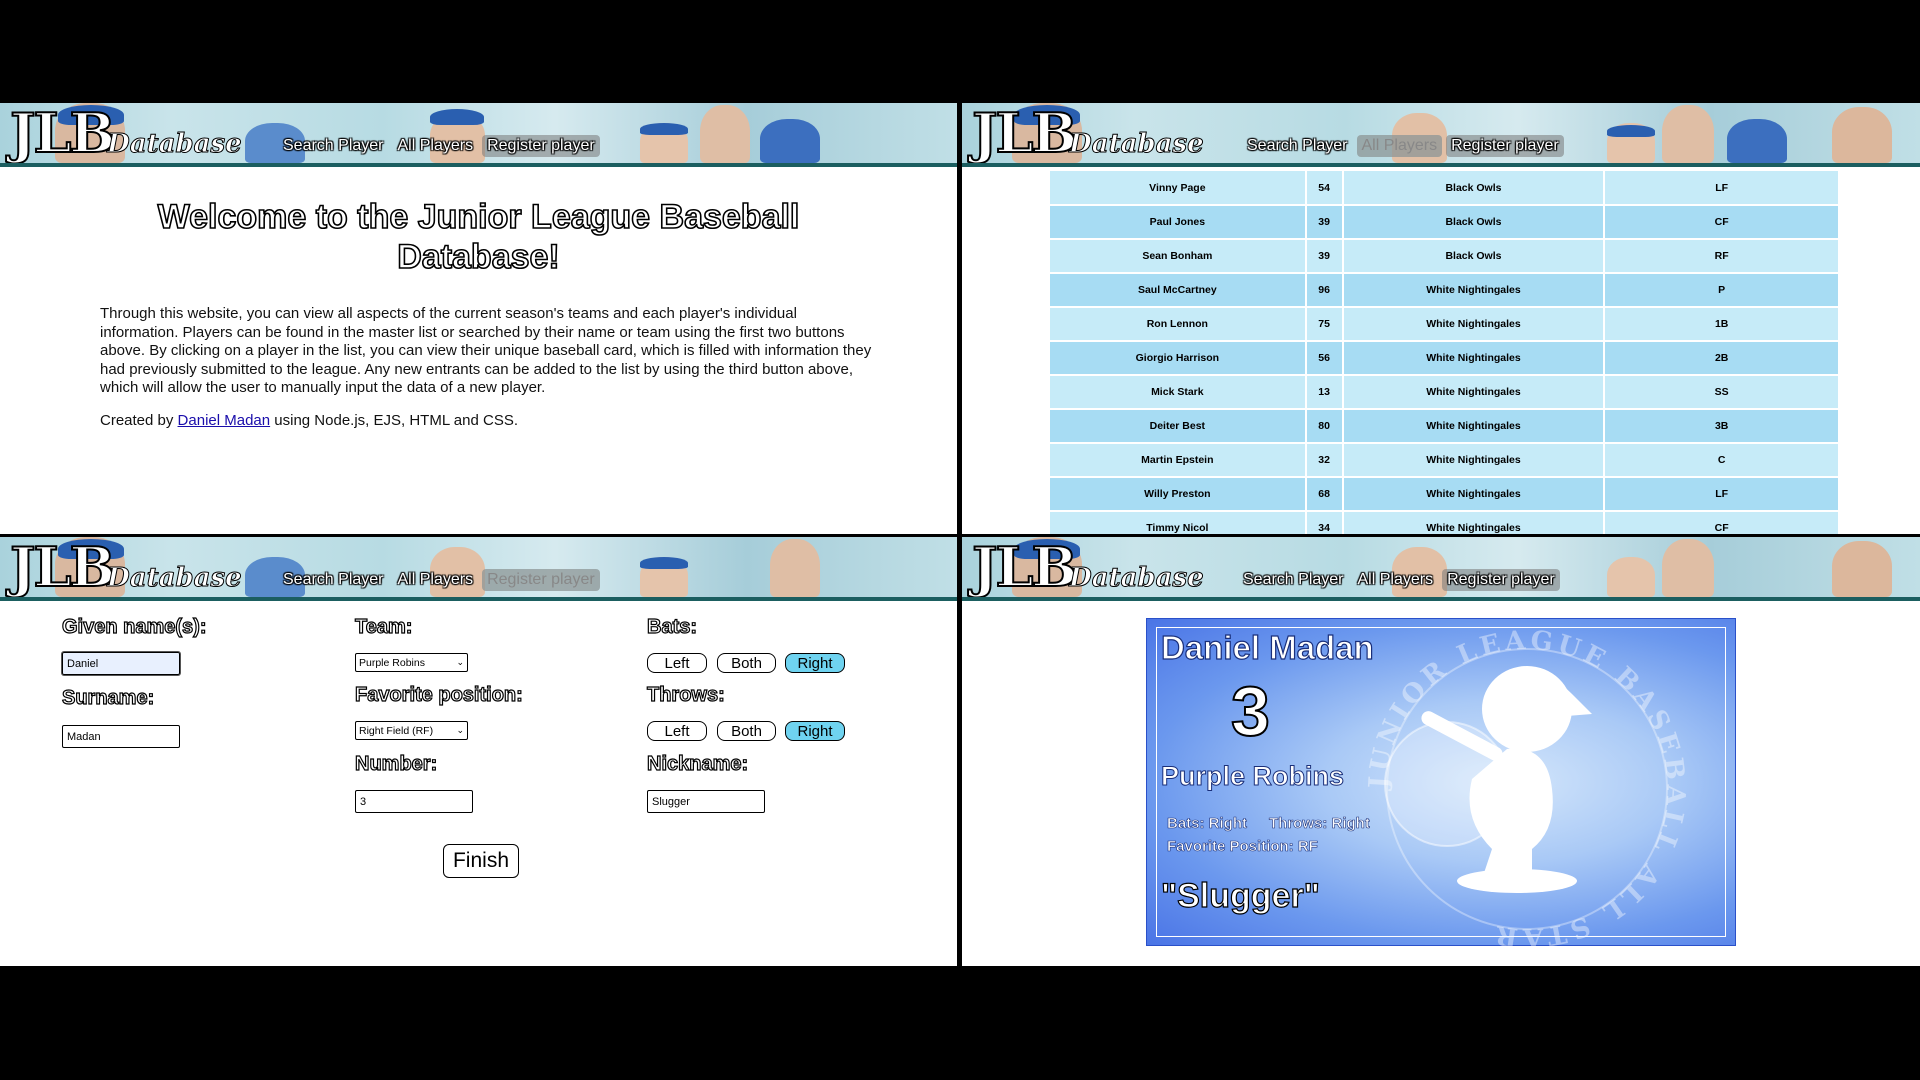 Image resolution: width=1920 pixels, height=1080 pixels. Describe the element at coordinates (414, 801) in the screenshot. I see `number-input` at that location.